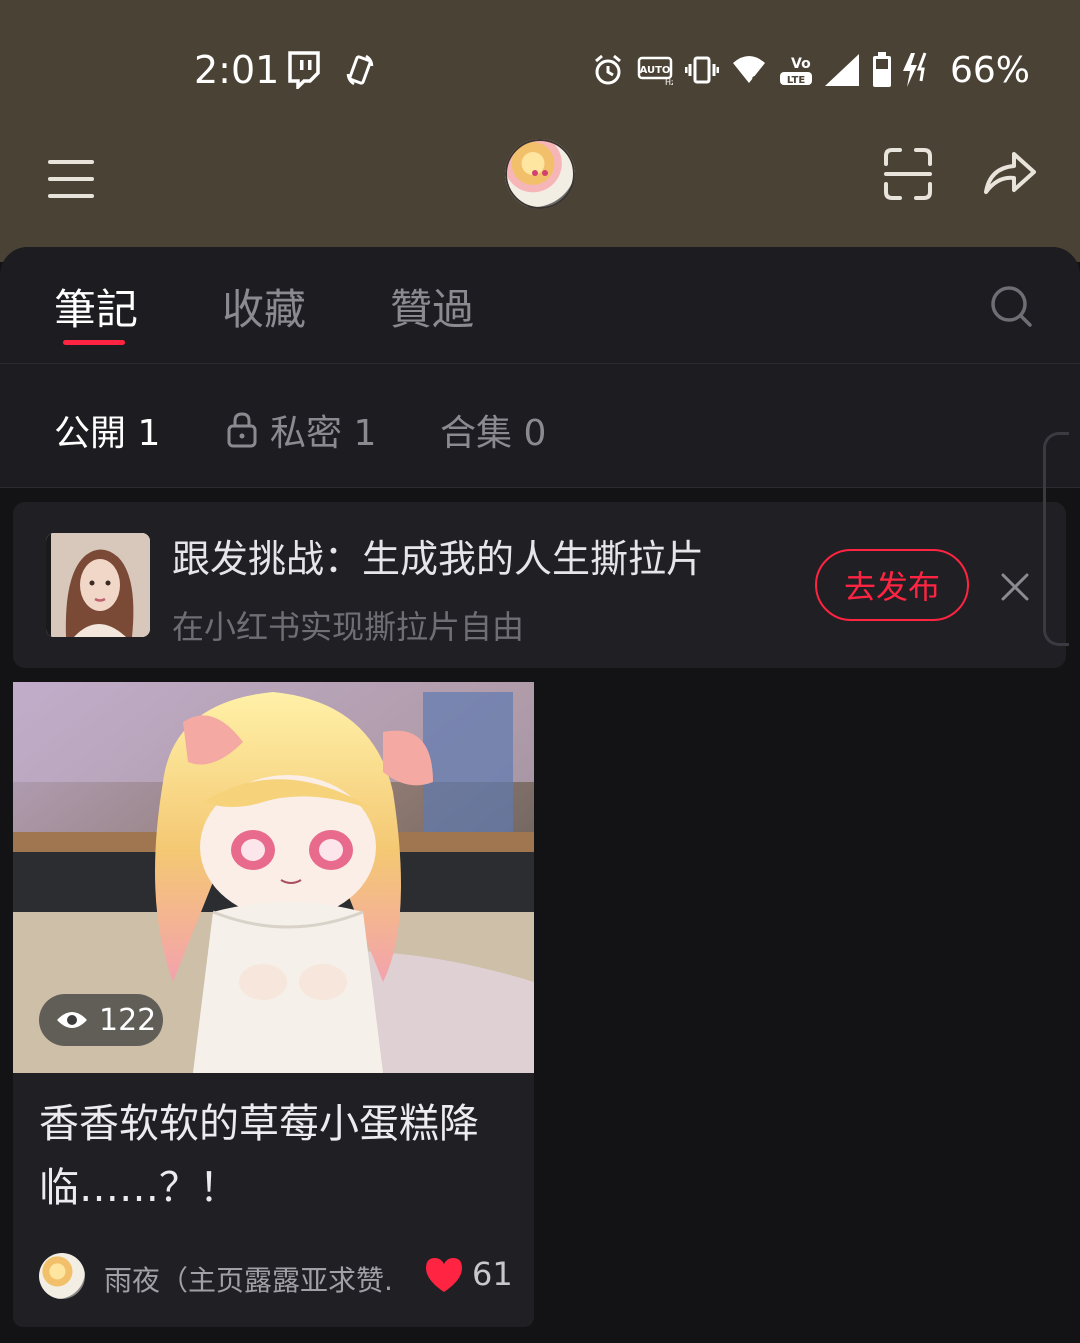  What do you see at coordinates (1056, 539) in the screenshot?
I see `scroll-handle` at bounding box center [1056, 539].